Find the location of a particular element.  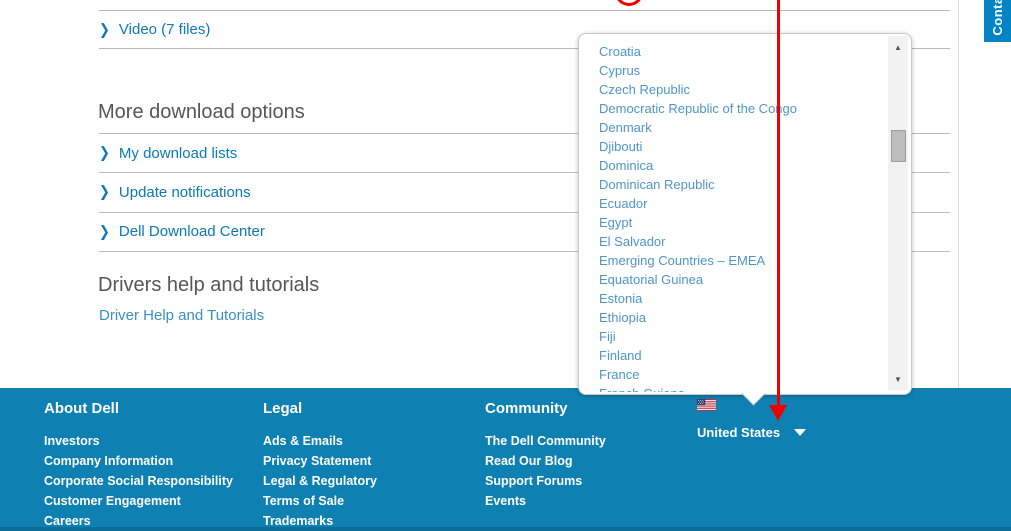

caret-down-icon is located at coordinates (800, 432).